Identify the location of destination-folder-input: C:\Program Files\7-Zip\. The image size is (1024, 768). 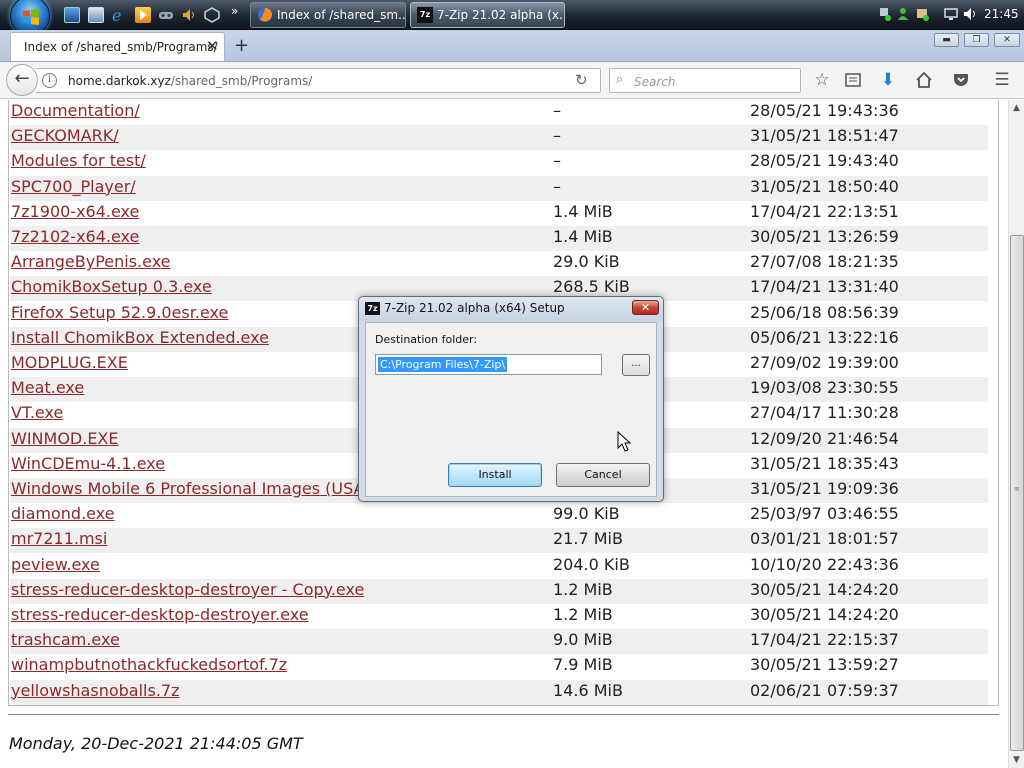
(488, 364).